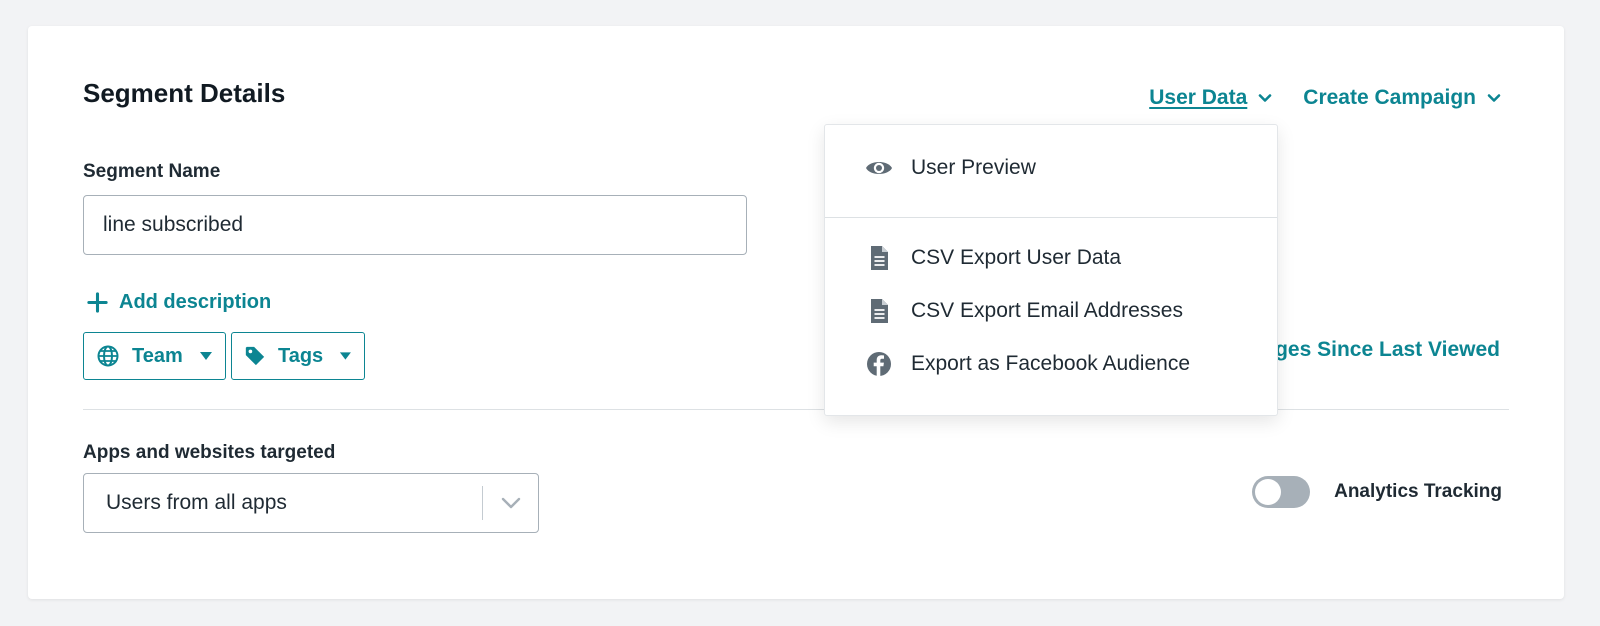  What do you see at coordinates (1418, 491) in the screenshot?
I see `analytics-tracking-label: Analytics Tracking` at bounding box center [1418, 491].